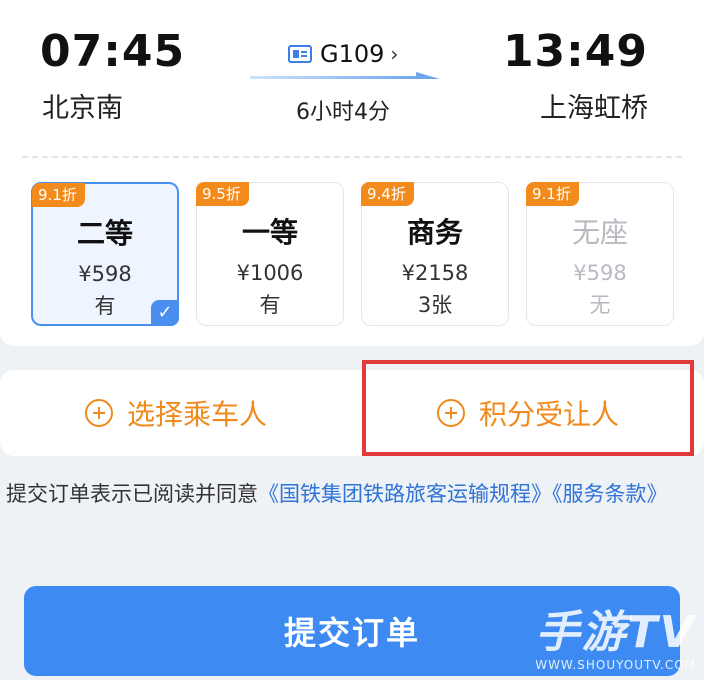 This screenshot has width=704, height=680. Describe the element at coordinates (345, 75) in the screenshot. I see `direction-arrow-icon` at that location.